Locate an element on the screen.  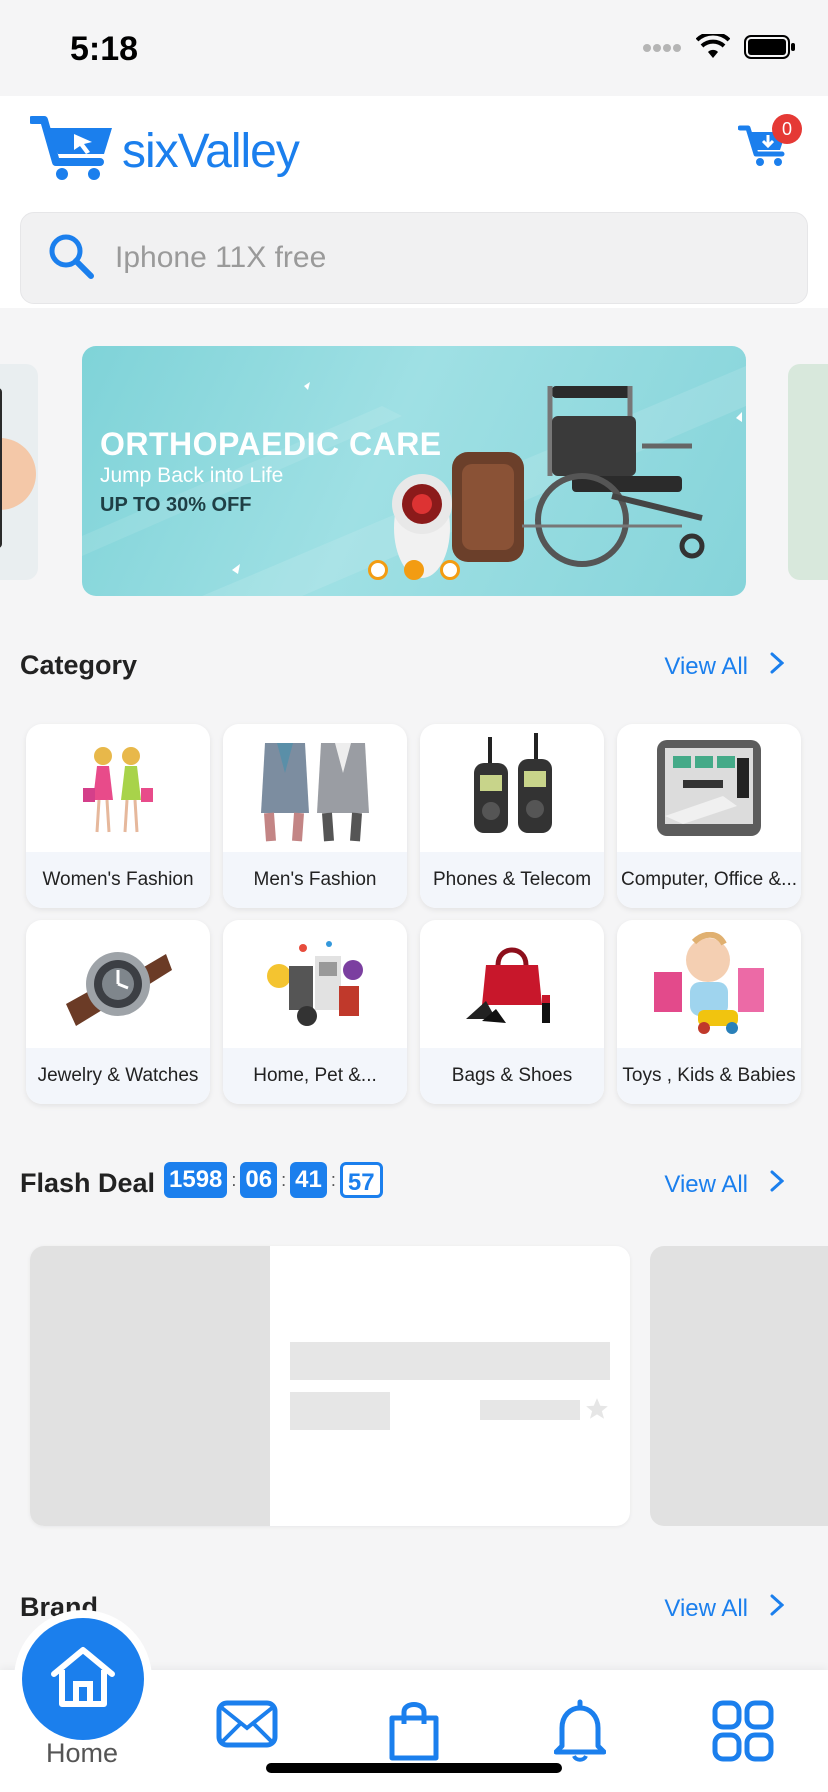
category-header: Category View All is located at coordinates (414, 670).